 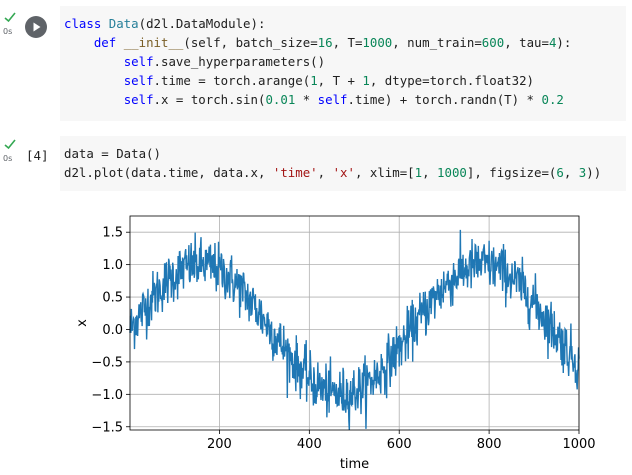 I want to click on x-tick-label: 800, so click(x=489, y=444).